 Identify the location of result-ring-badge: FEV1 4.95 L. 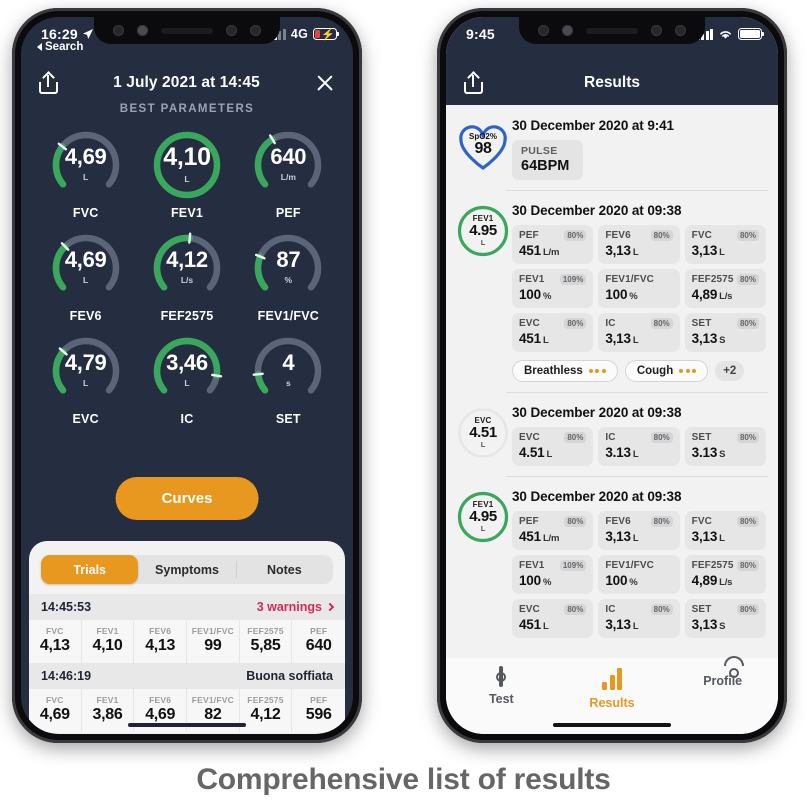
(483, 517).